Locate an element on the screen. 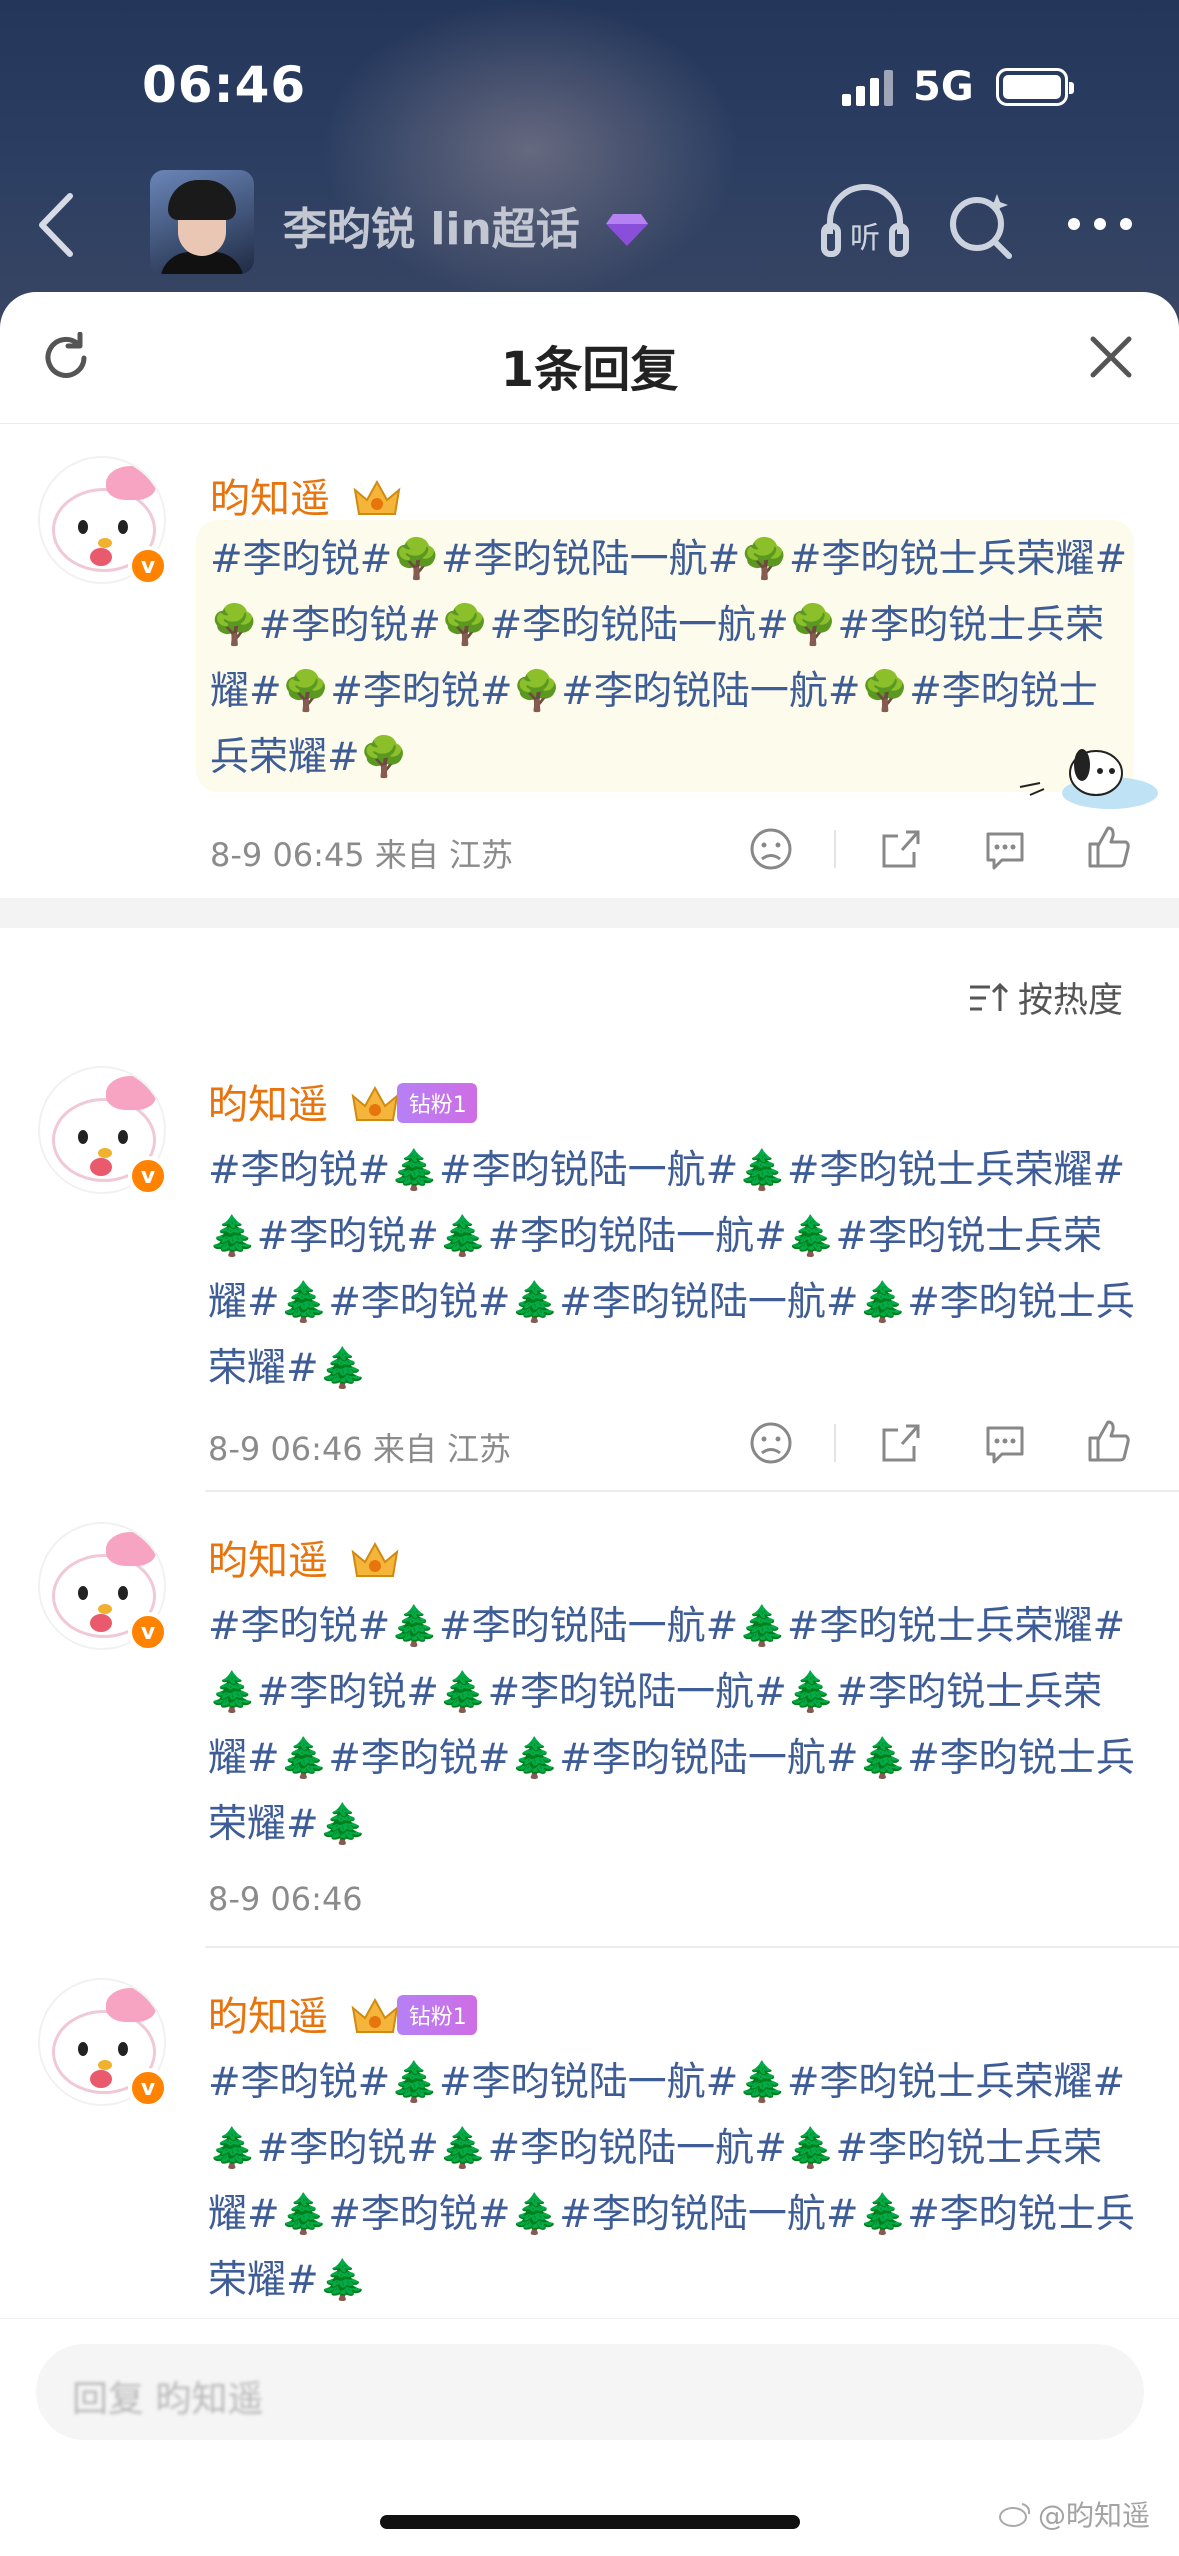  home-indicator is located at coordinates (590, 2522).